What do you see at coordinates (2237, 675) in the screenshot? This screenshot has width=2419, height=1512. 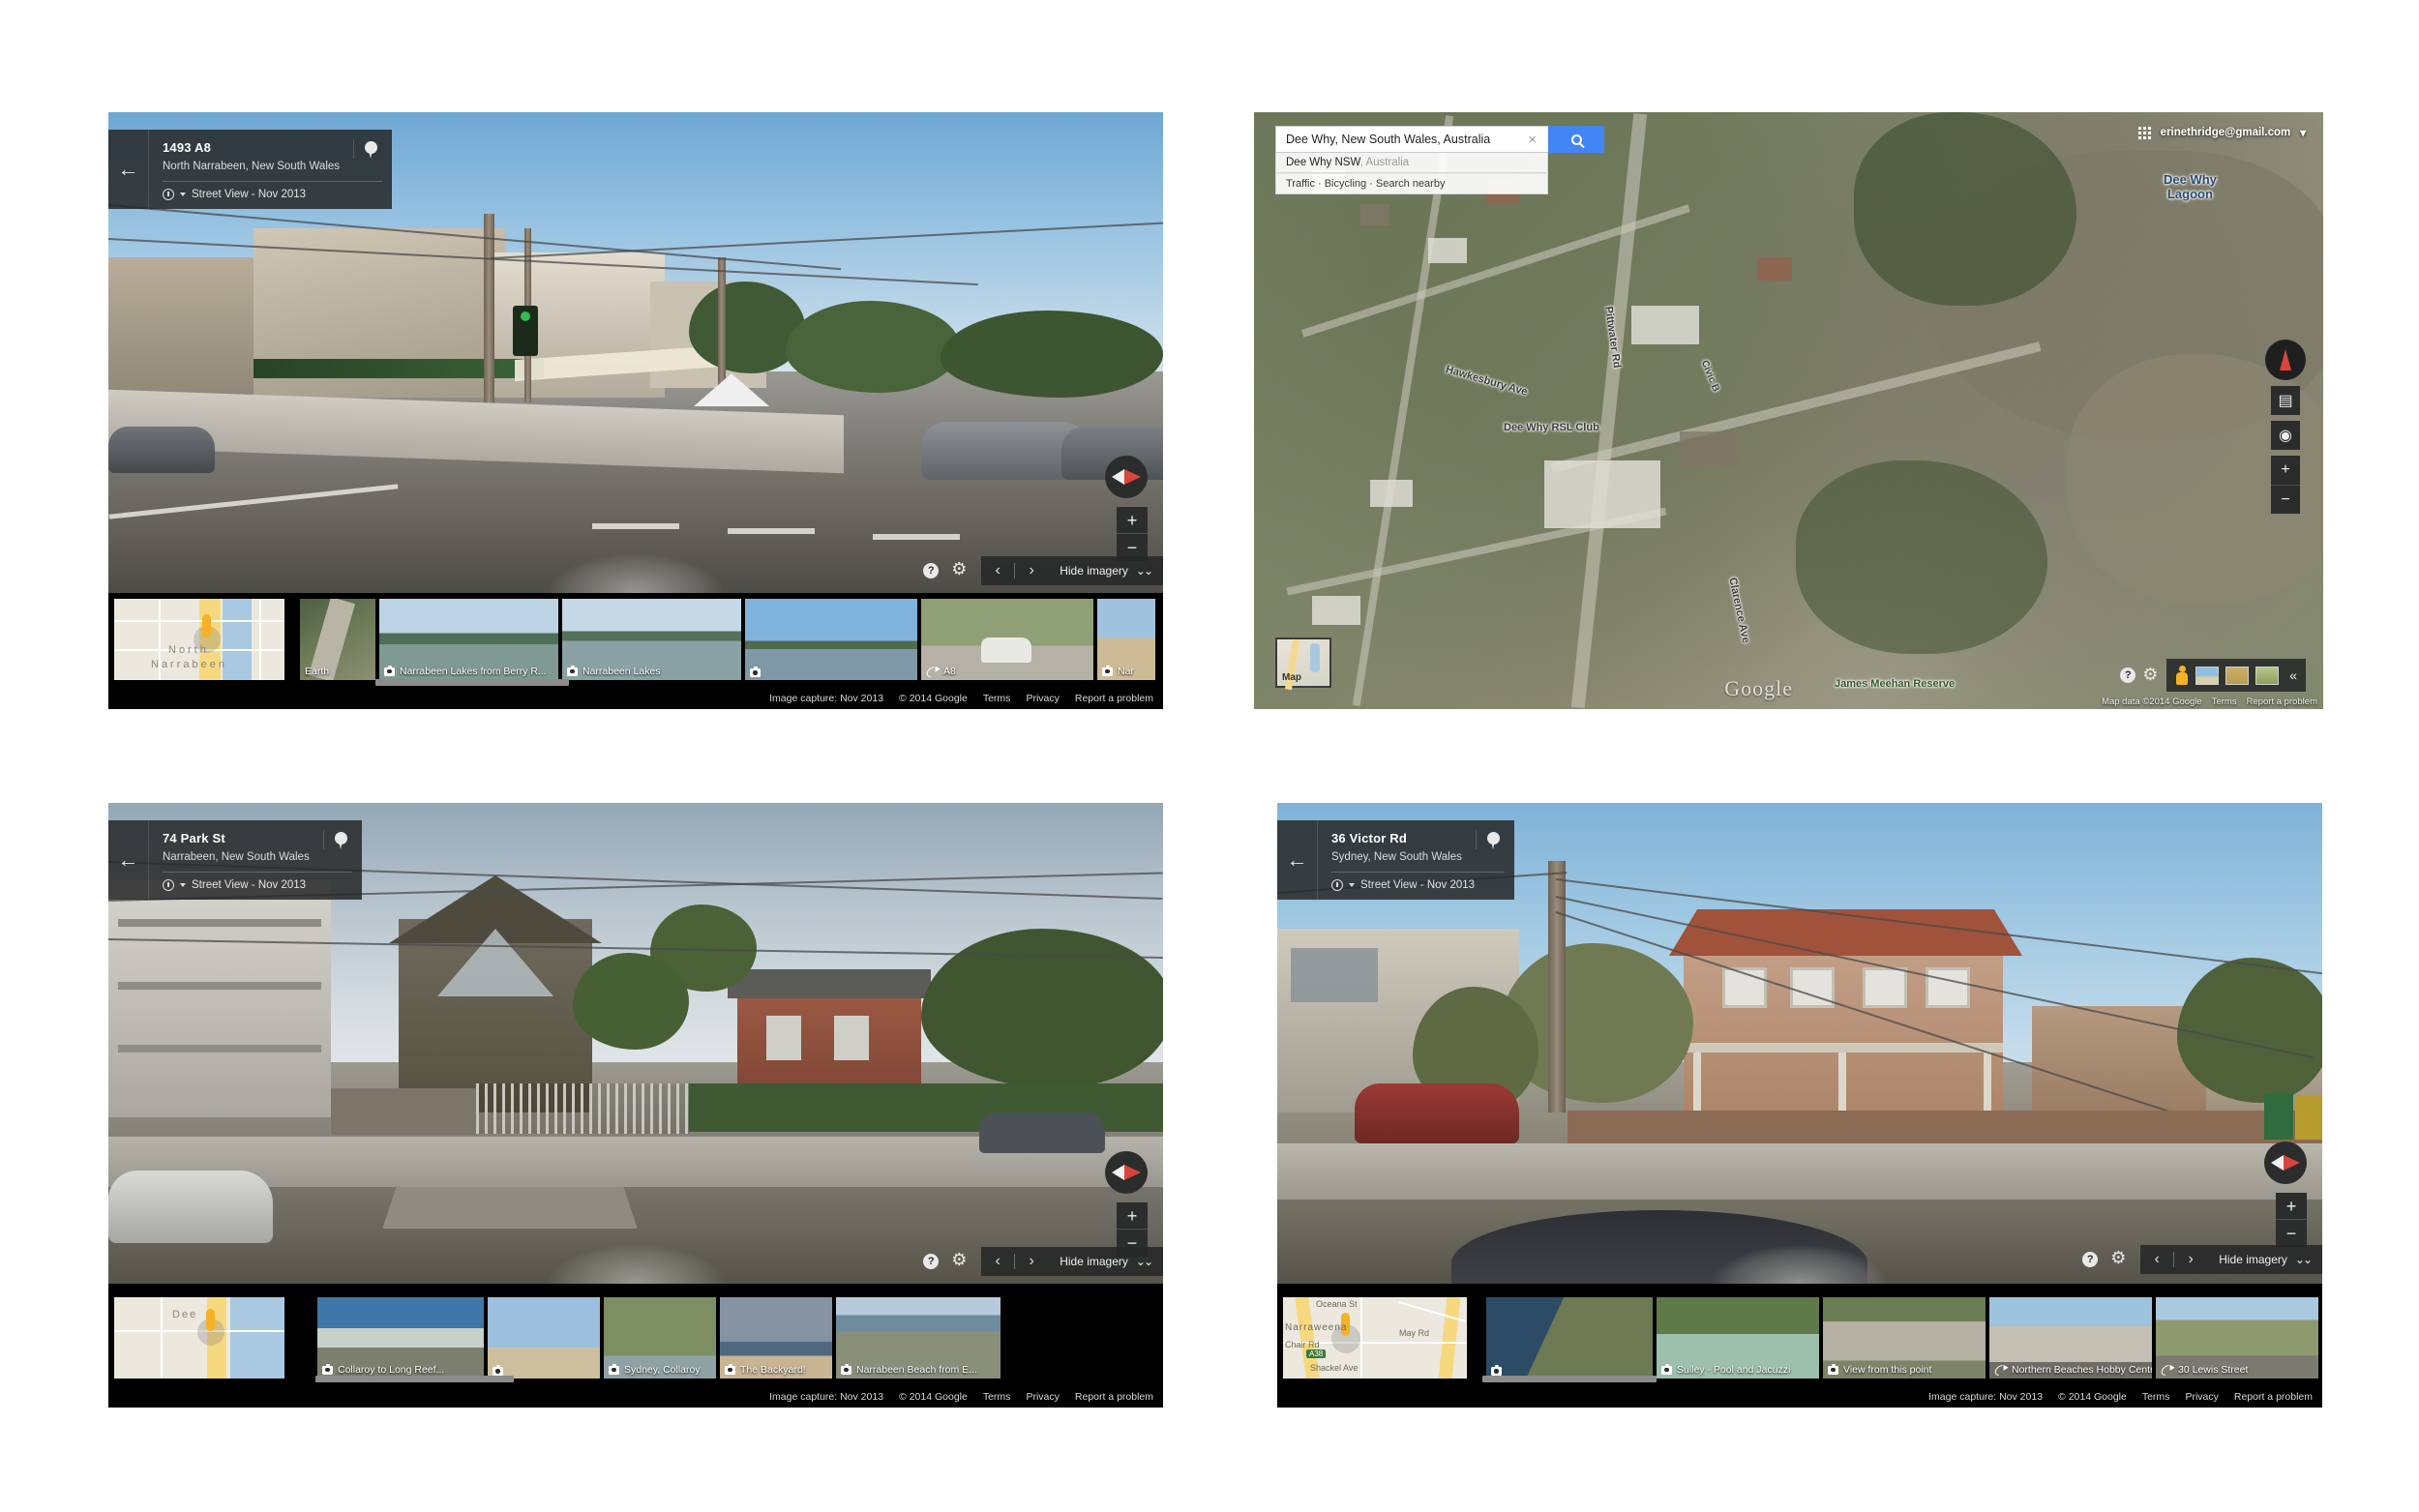 I see `layer-thumbnail-aerial` at bounding box center [2237, 675].